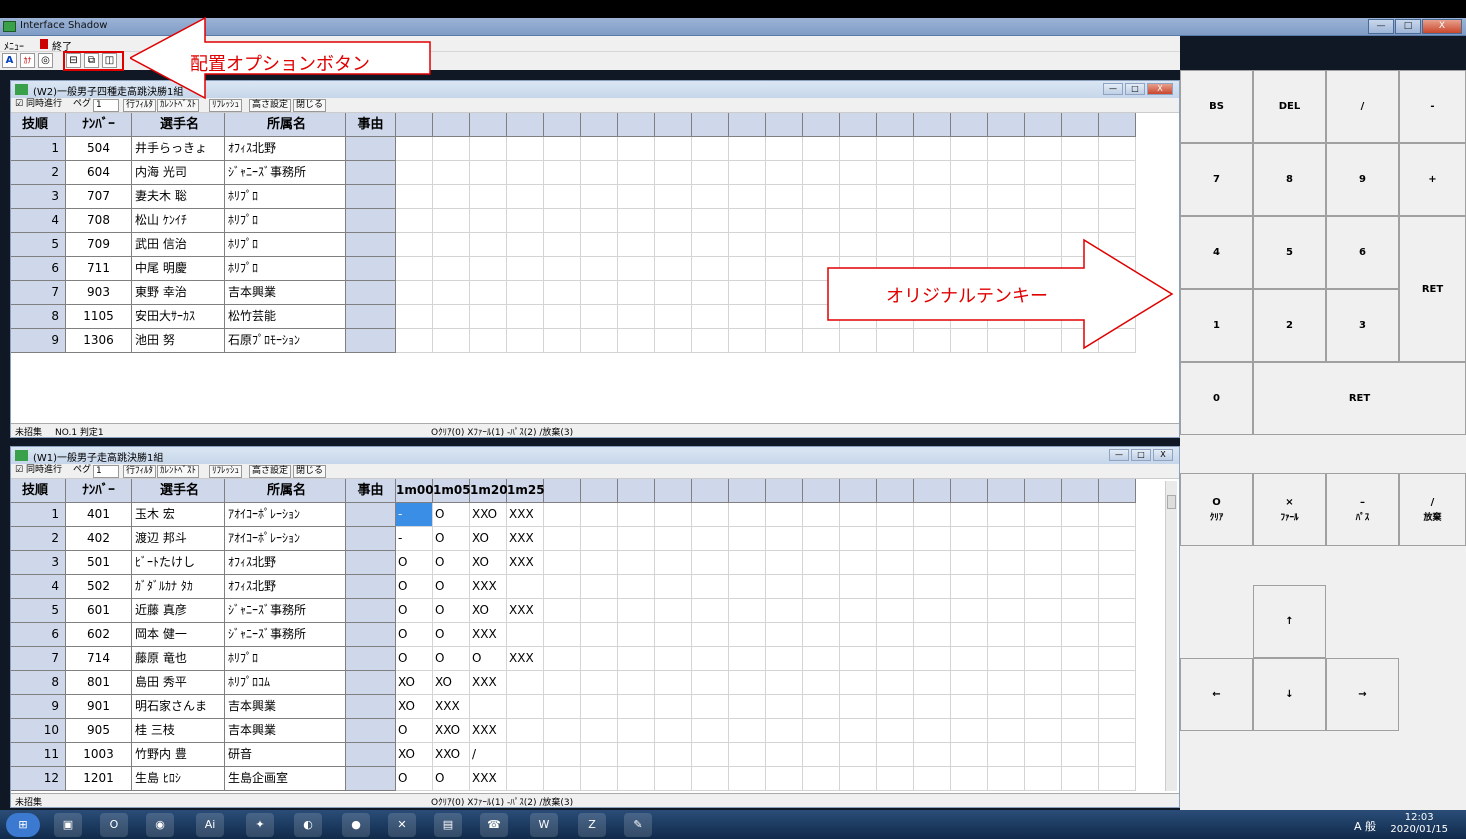 The height and width of the screenshot is (839, 1466). Describe the element at coordinates (586, 173) in the screenshot. I see `w2-table-row: 2 604 内海 光司 ｼﾞｬﾆｰｽﾞ事務所` at that location.